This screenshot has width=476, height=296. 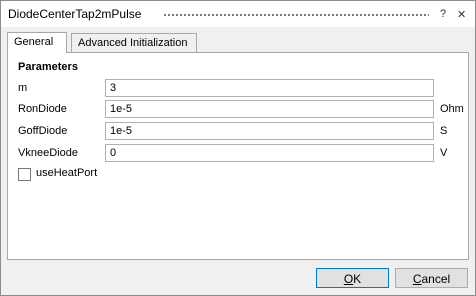 What do you see at coordinates (23, 88) in the screenshot?
I see `param-label: m` at bounding box center [23, 88].